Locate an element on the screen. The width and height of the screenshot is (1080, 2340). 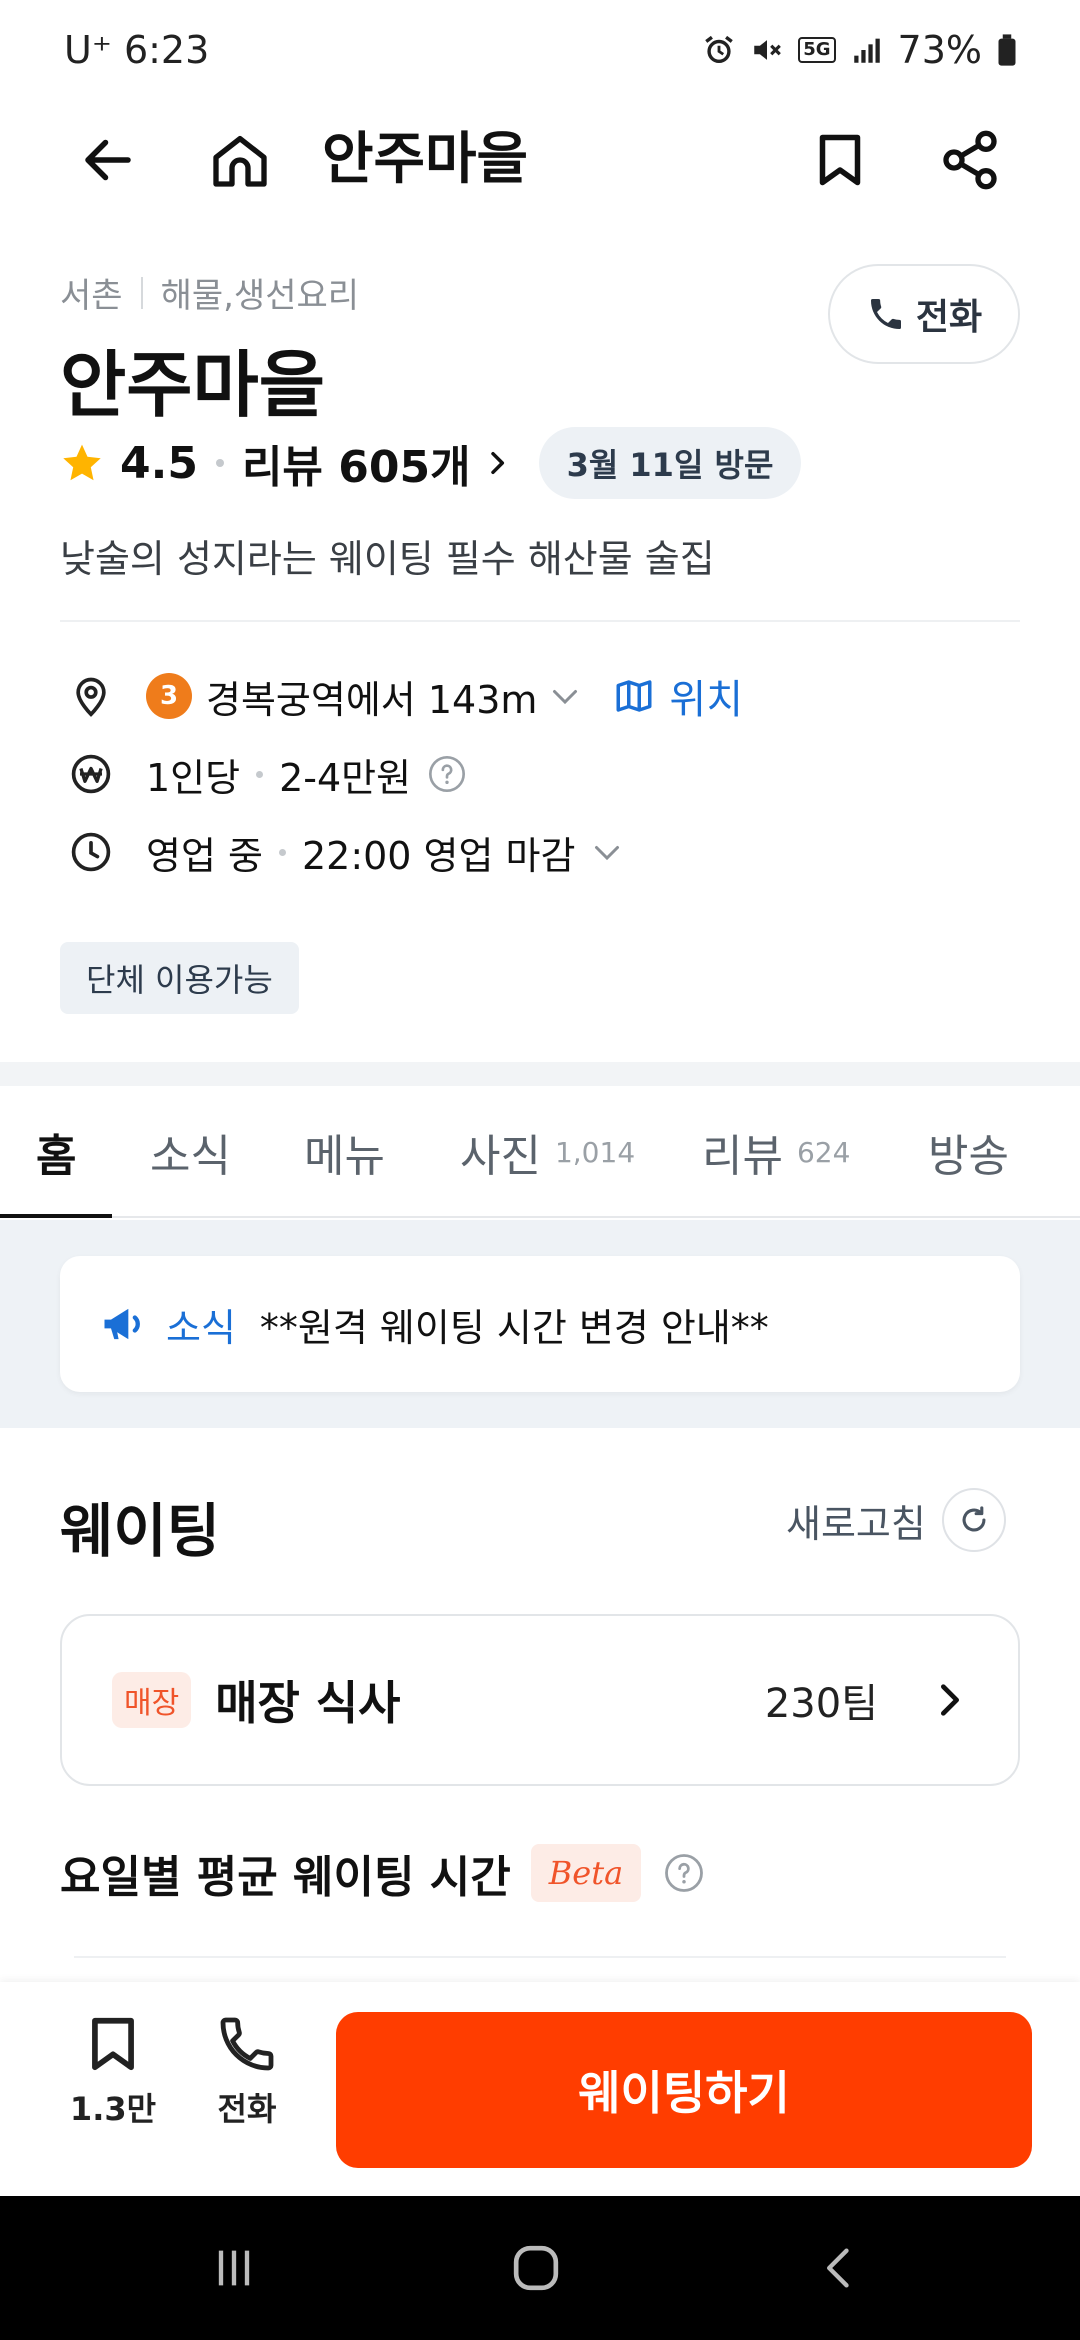
call-button: 전화 is located at coordinates (924, 314).